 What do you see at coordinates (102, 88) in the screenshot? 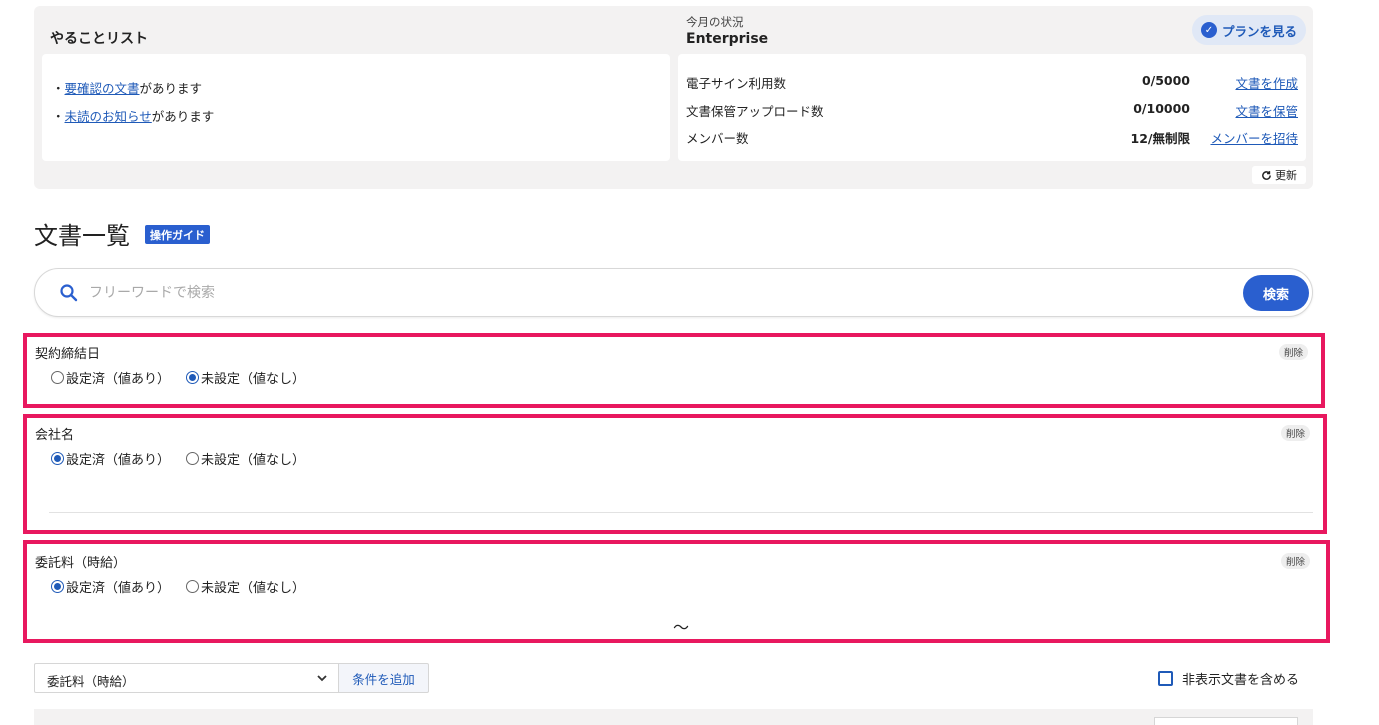
I see `todo-link-review-docs: 要確認の文書` at bounding box center [102, 88].